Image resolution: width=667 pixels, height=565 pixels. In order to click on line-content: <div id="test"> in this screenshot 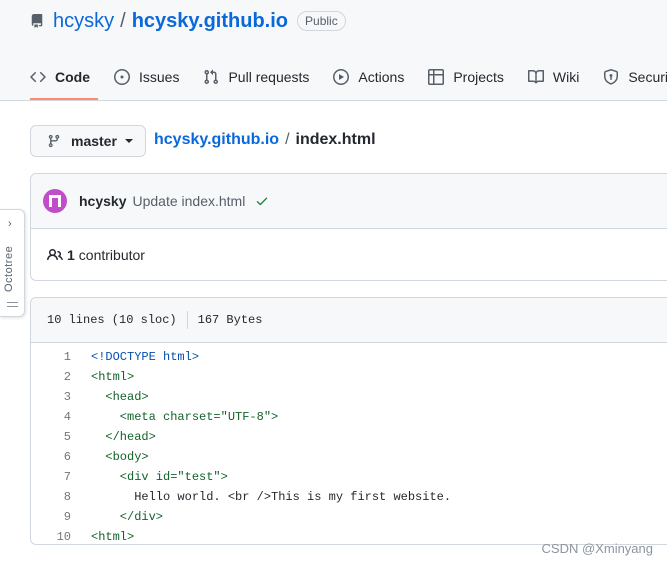, I will do `click(159, 477)`.